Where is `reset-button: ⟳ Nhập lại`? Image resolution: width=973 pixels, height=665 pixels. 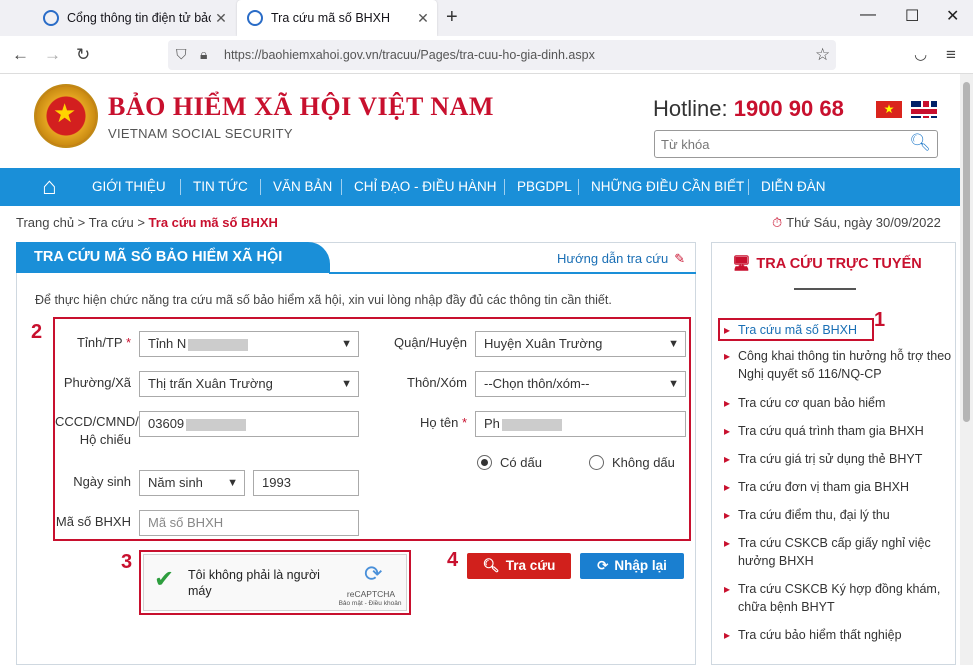
reset-button: ⟳ Nhập lại is located at coordinates (632, 566).